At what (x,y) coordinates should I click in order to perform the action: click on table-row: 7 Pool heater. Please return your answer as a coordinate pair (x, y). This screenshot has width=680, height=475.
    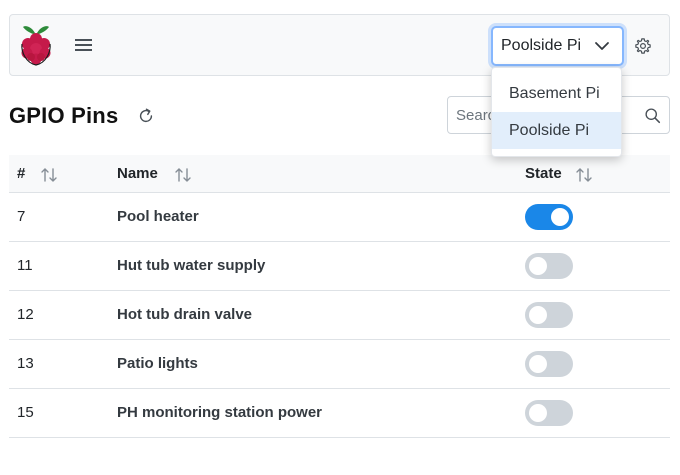
    Looking at the image, I should click on (339, 217).